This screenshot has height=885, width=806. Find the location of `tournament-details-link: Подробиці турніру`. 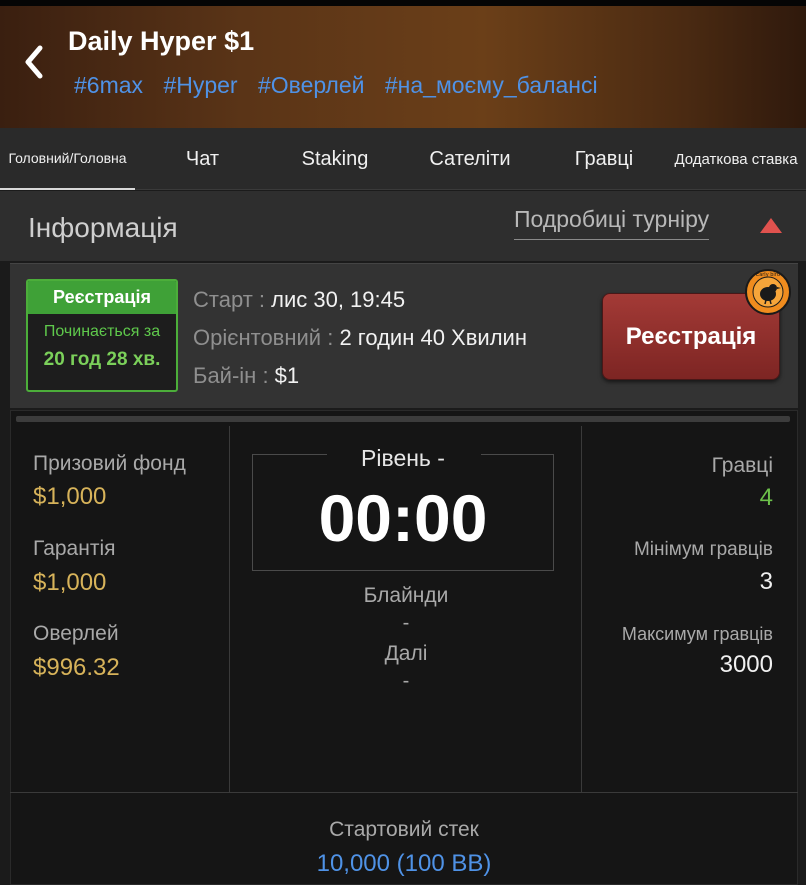

tournament-details-link: Подробиці турніру is located at coordinates (612, 223).